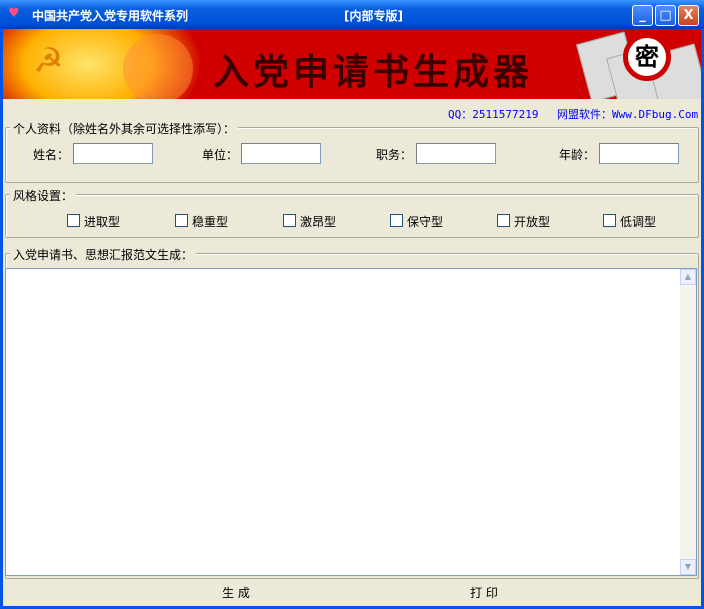  Describe the element at coordinates (110, 16) in the screenshot. I see `window-title: 中国共产党入党专用软件系列` at that location.